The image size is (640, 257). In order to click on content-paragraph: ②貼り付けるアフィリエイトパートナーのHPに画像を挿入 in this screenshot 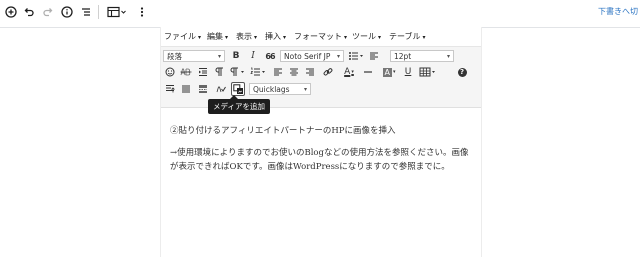, I will do `click(283, 131)`.